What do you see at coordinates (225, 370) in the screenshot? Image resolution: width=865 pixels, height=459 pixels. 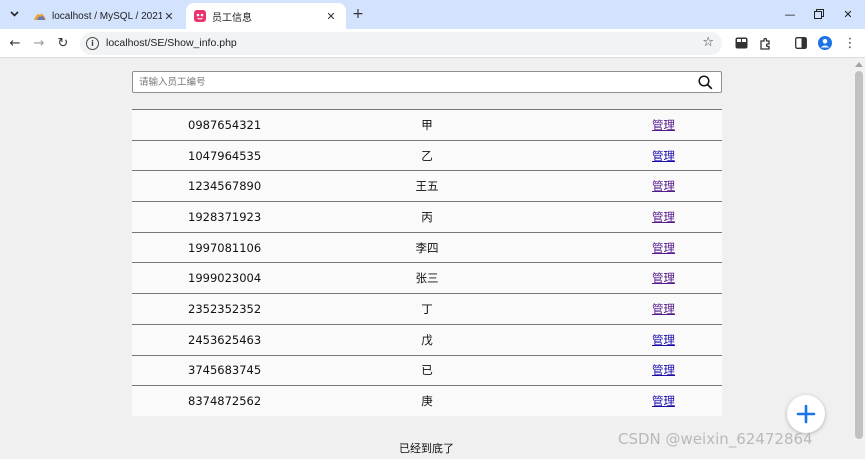 I see `employee-id-cell: 3745683745` at bounding box center [225, 370].